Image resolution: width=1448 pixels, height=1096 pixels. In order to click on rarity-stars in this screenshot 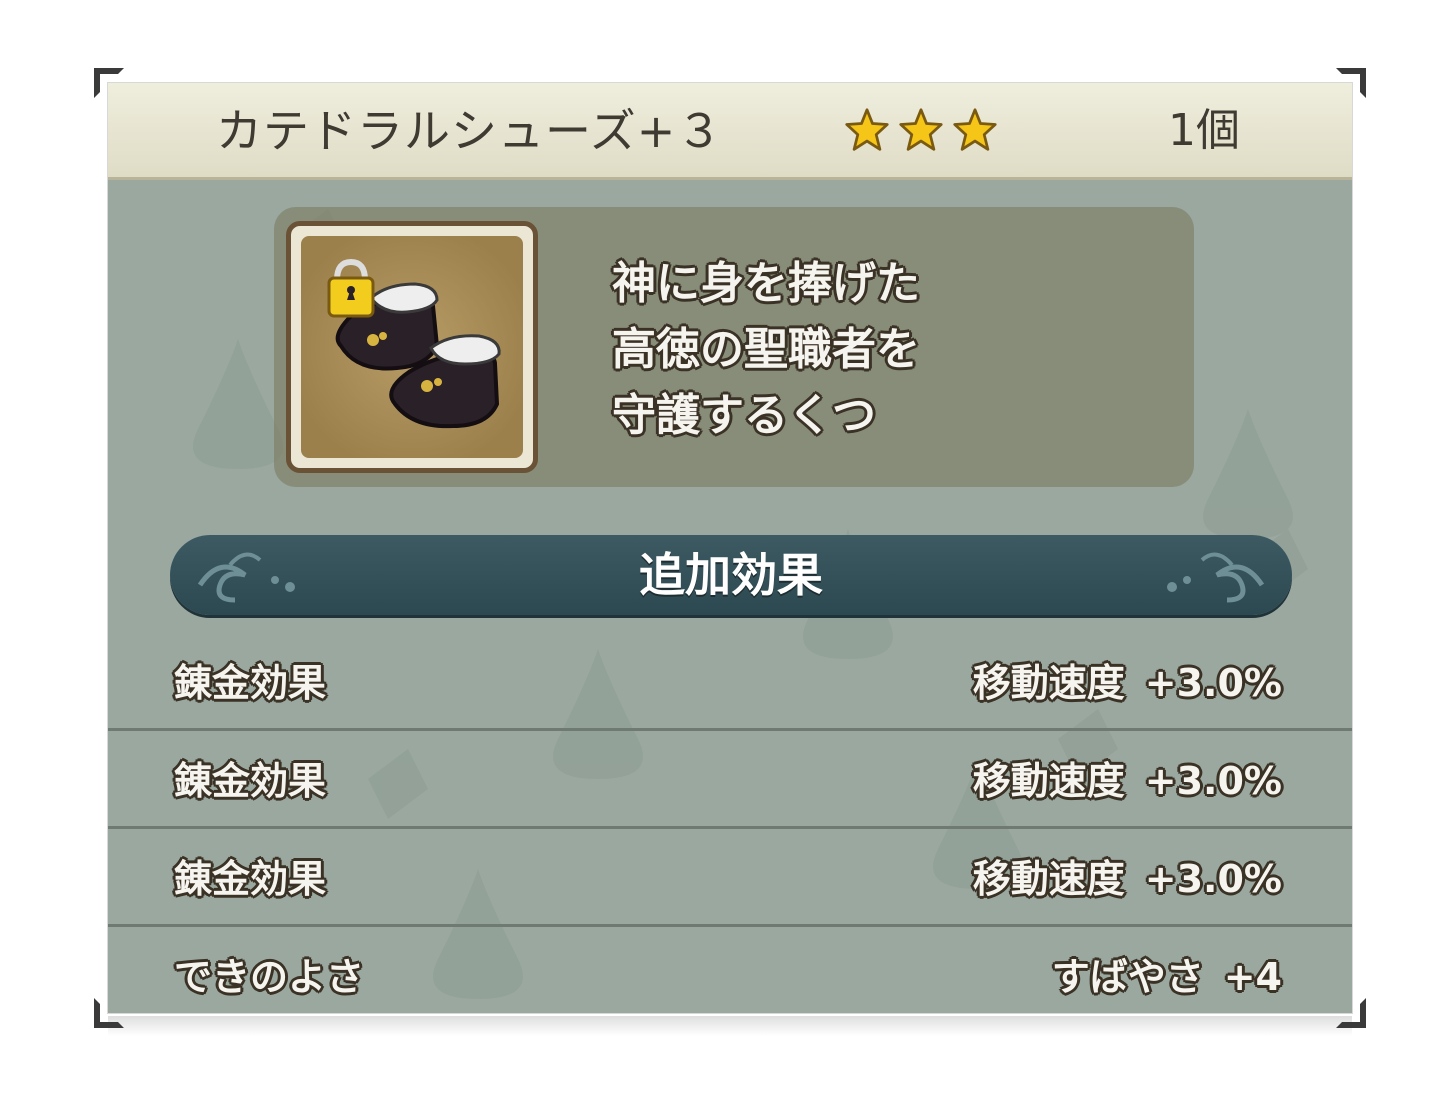, I will do `click(921, 132)`.